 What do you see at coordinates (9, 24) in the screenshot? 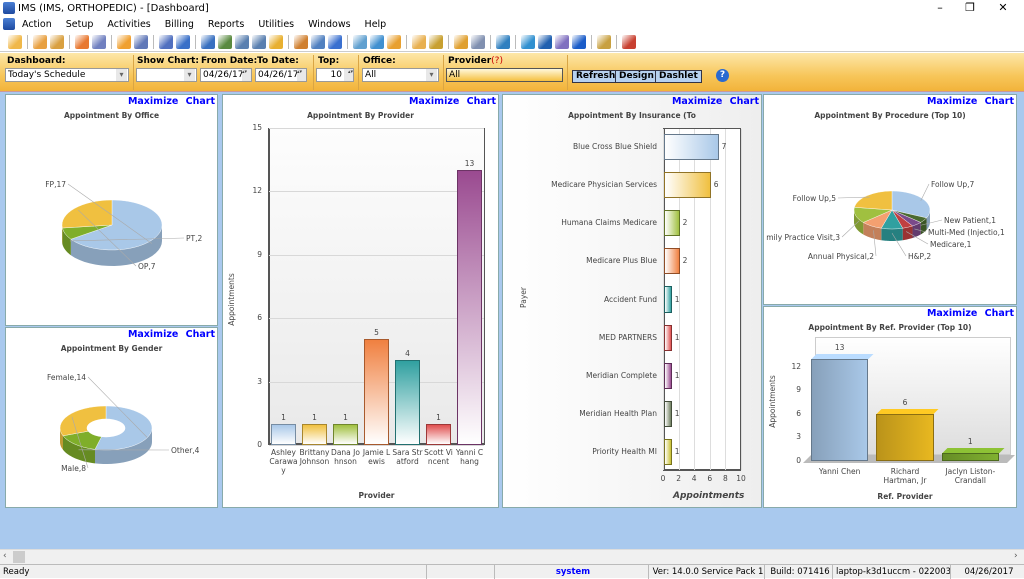
I see `app-menu-icon` at bounding box center [9, 24].